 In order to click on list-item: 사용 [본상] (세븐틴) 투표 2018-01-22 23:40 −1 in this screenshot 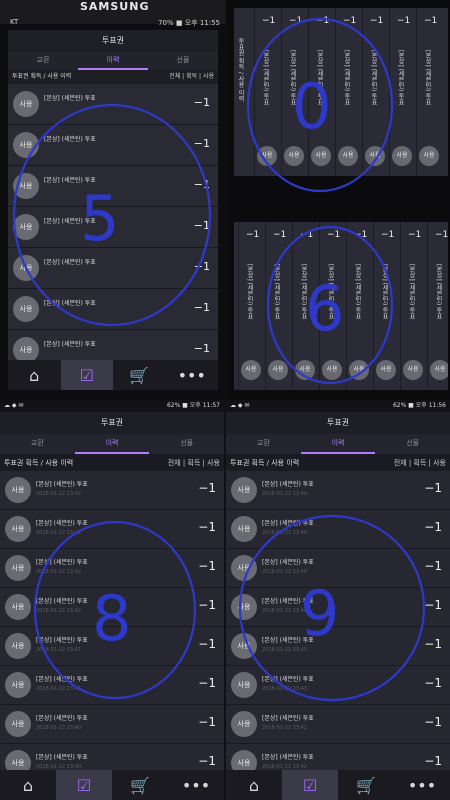, I will do `click(112, 724)`.